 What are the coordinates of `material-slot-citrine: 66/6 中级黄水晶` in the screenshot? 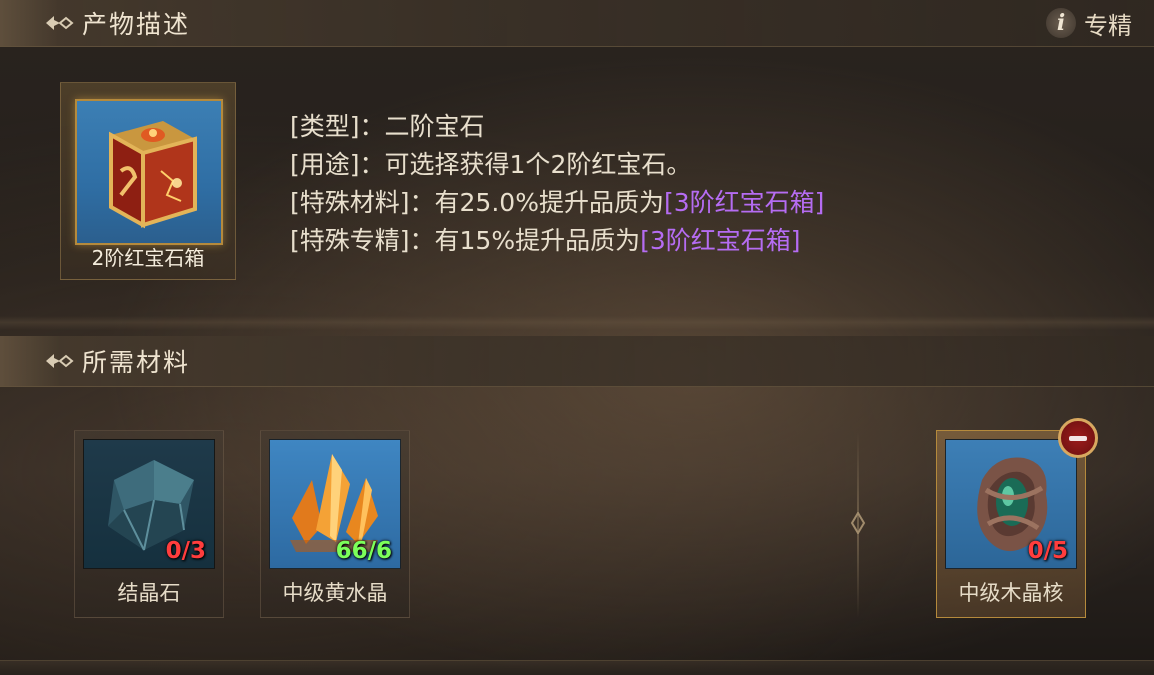 It's located at (335, 524).